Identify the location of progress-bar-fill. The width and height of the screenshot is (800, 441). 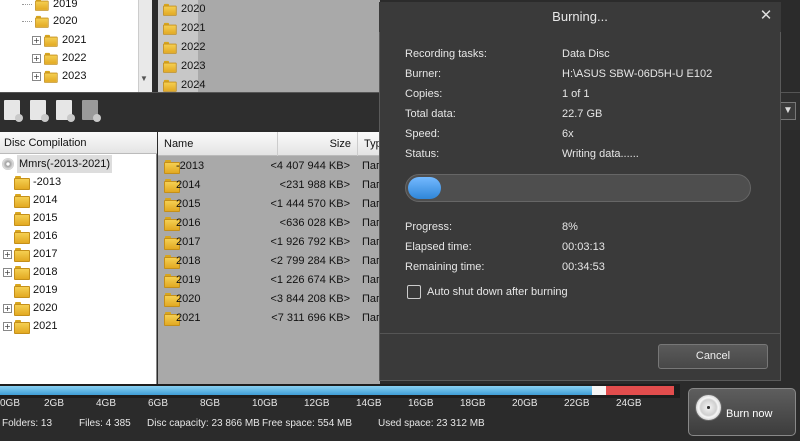
(424, 188).